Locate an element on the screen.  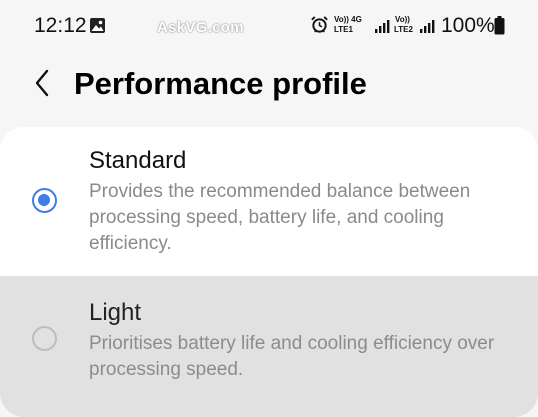
sim1-network-label: Vo)) 4G is located at coordinates (348, 19).